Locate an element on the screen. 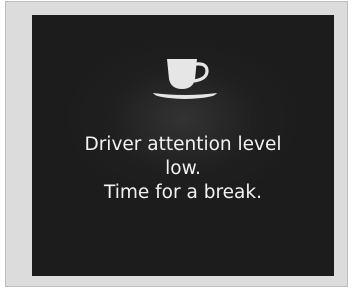 This screenshot has width=355, height=289. message-line-3: Time for a break. is located at coordinates (183, 192).